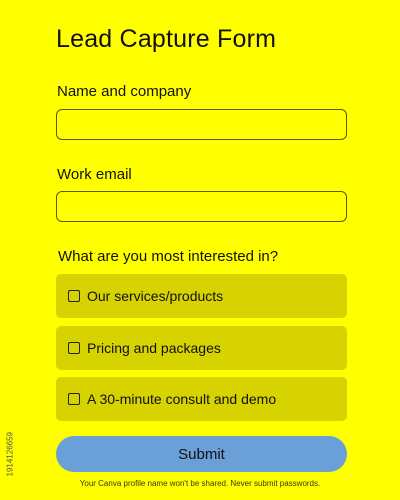  What do you see at coordinates (10, 454) in the screenshot?
I see `stock-image-id: 1914126659` at bounding box center [10, 454].